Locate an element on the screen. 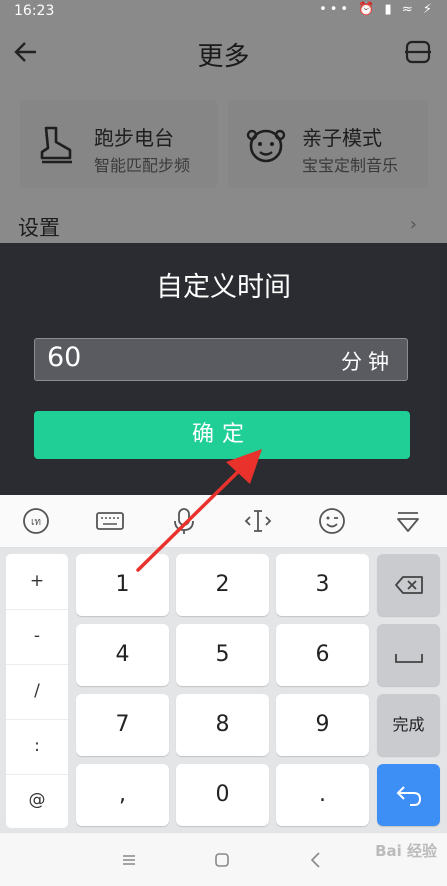 This screenshot has height=886, width=447. red-arrow-annotation is located at coordinates (199, 510).